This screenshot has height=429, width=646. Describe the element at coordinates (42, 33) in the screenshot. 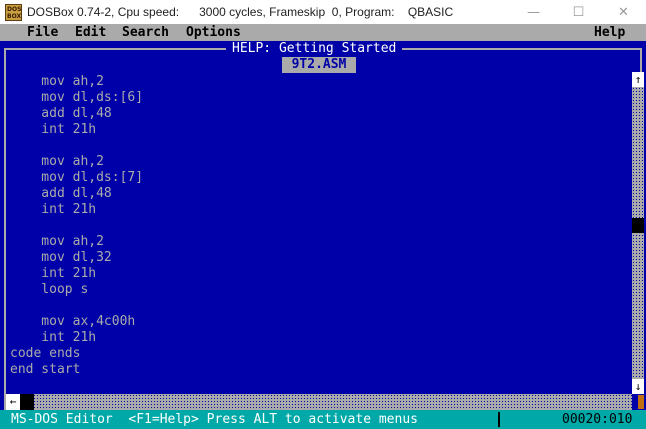

I see `menu-file: File` at that location.